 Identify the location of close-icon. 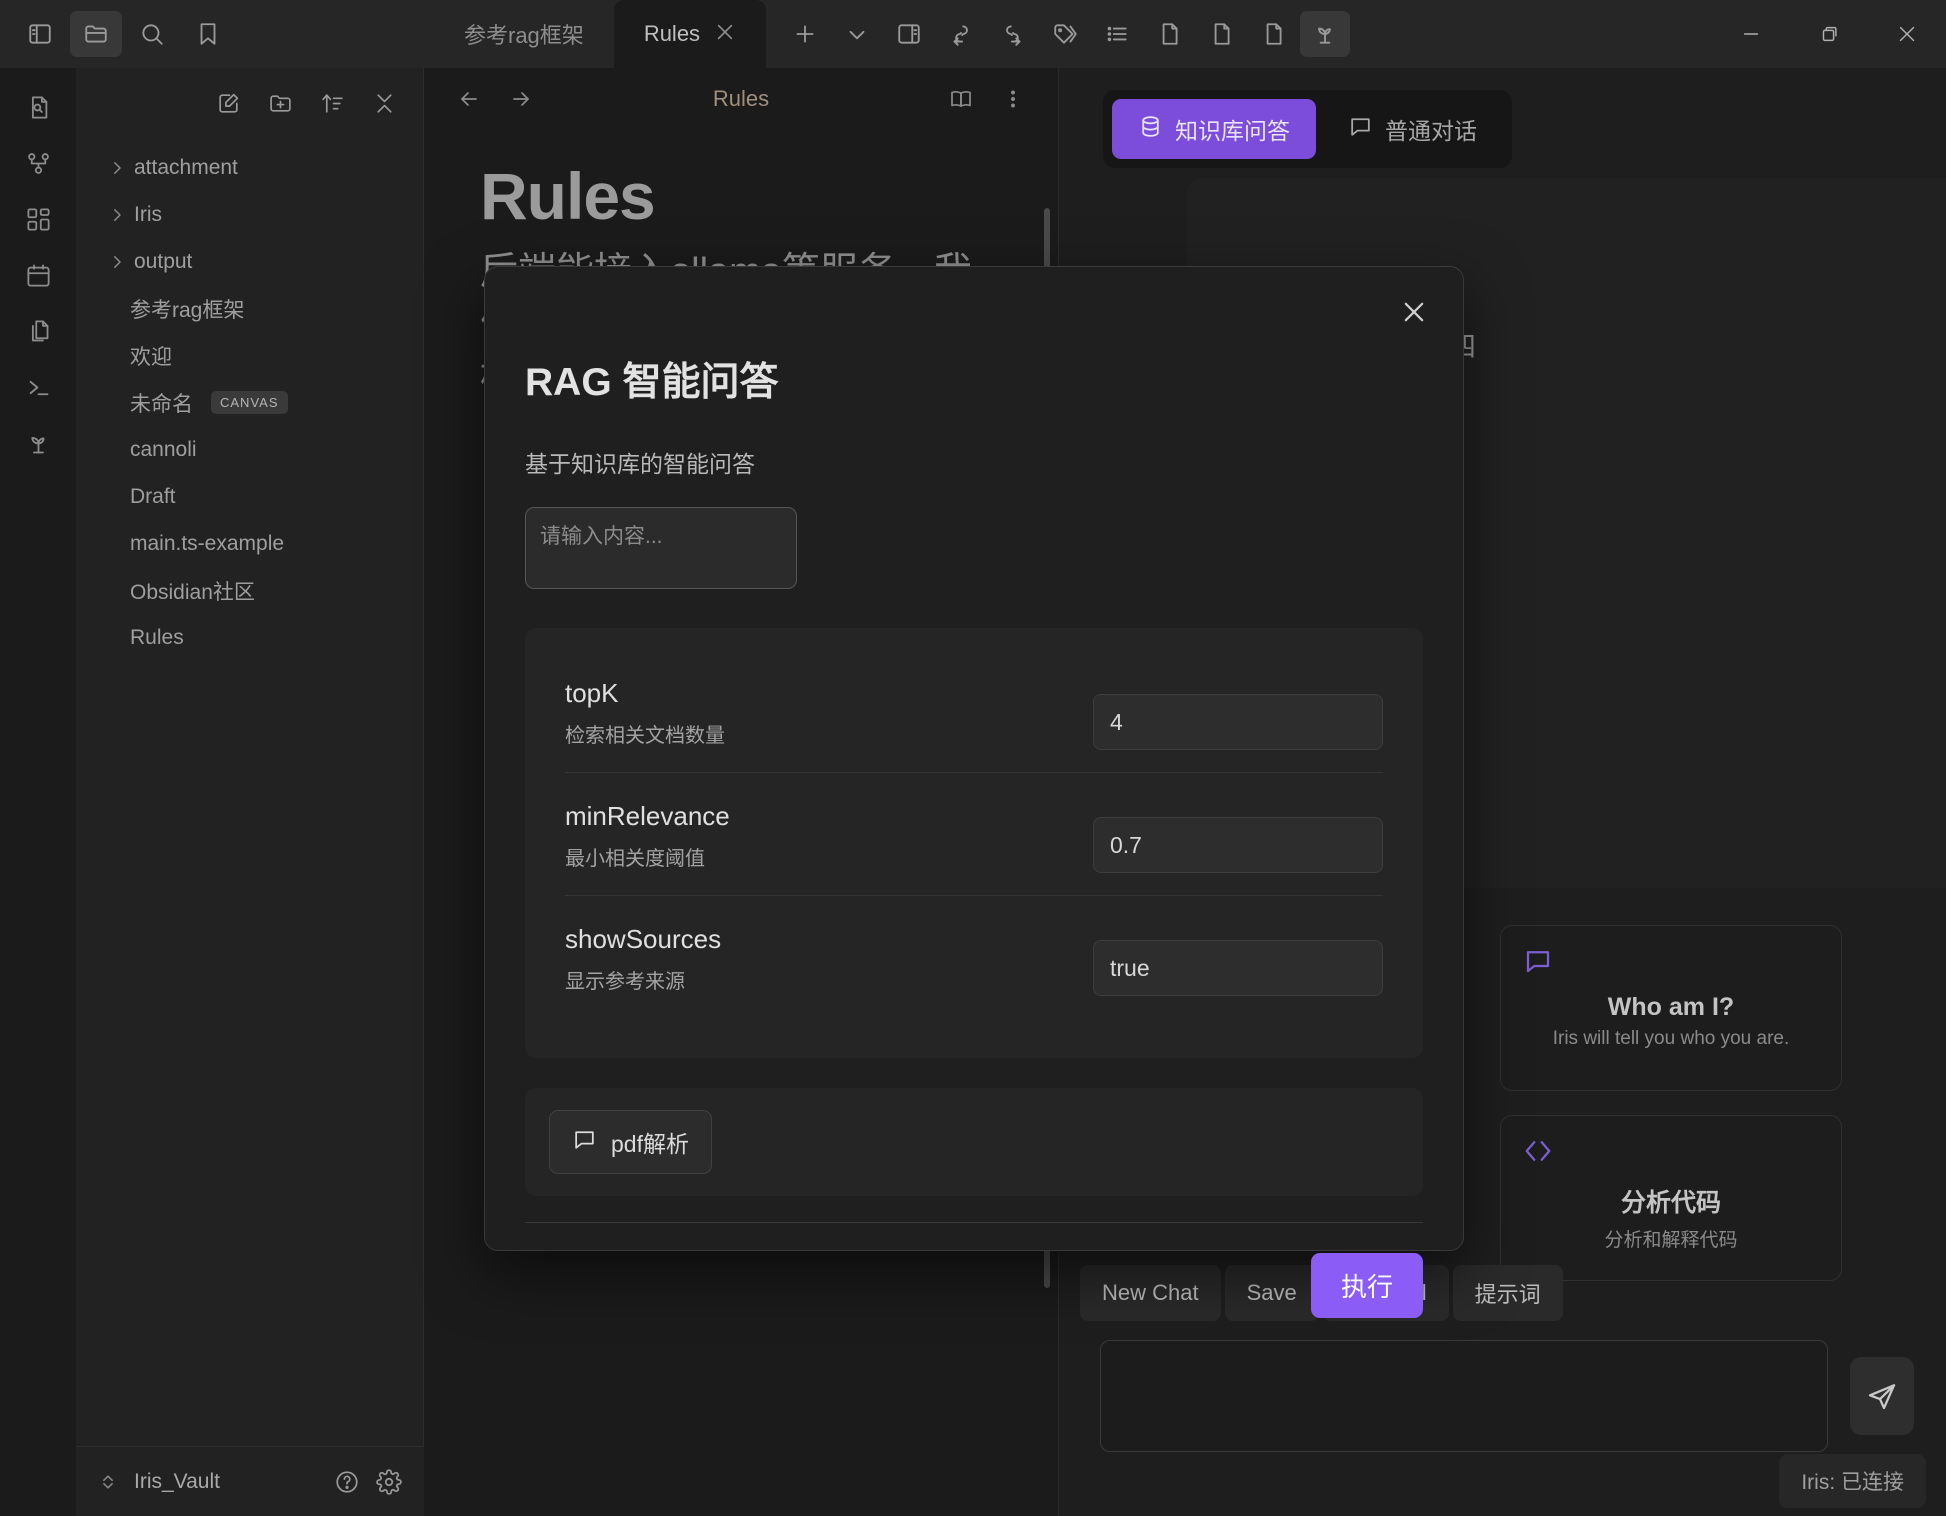
(1414, 312).